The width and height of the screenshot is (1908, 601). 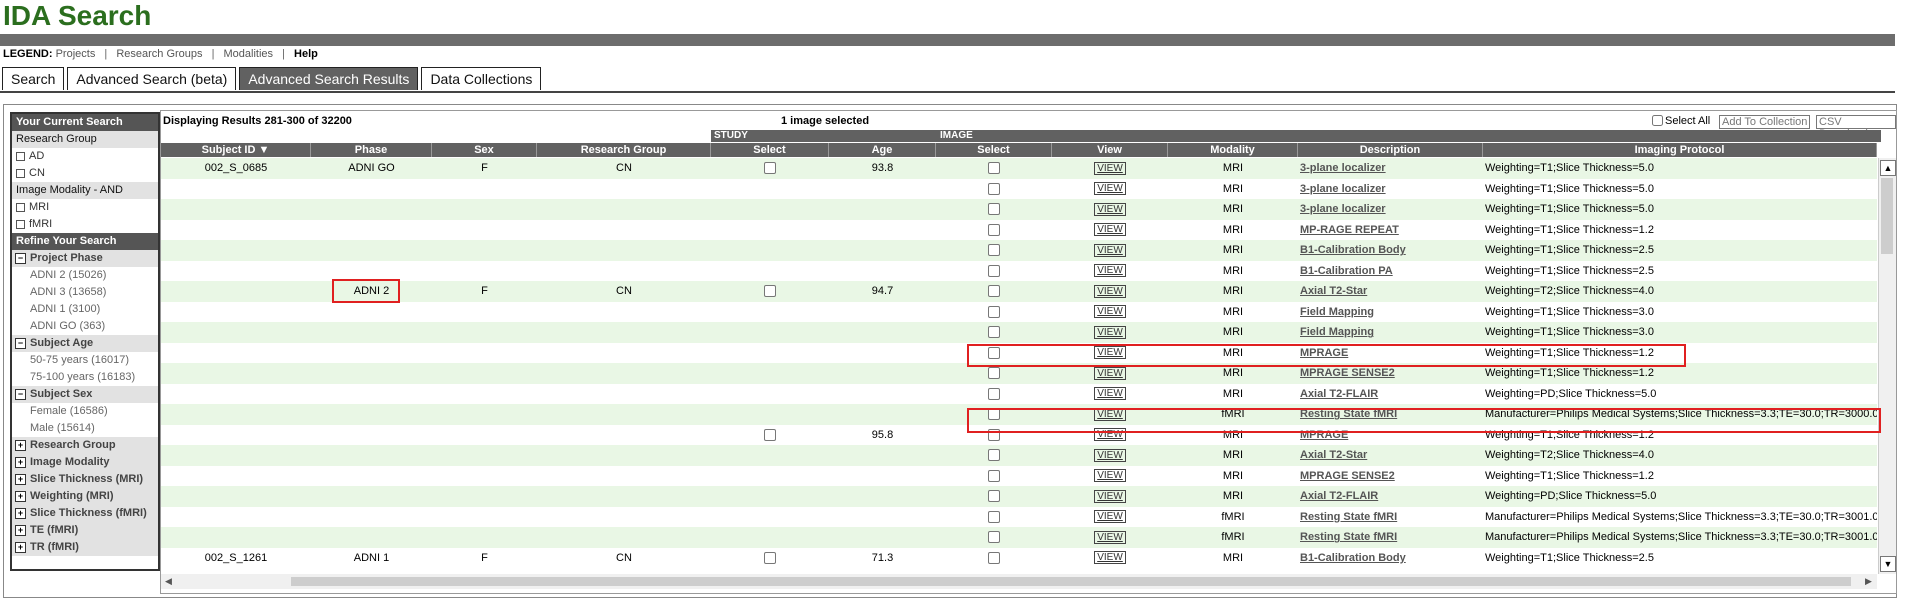 What do you see at coordinates (329, 78) in the screenshot?
I see `tab-advanced-search-results: Advanced Search Results` at bounding box center [329, 78].